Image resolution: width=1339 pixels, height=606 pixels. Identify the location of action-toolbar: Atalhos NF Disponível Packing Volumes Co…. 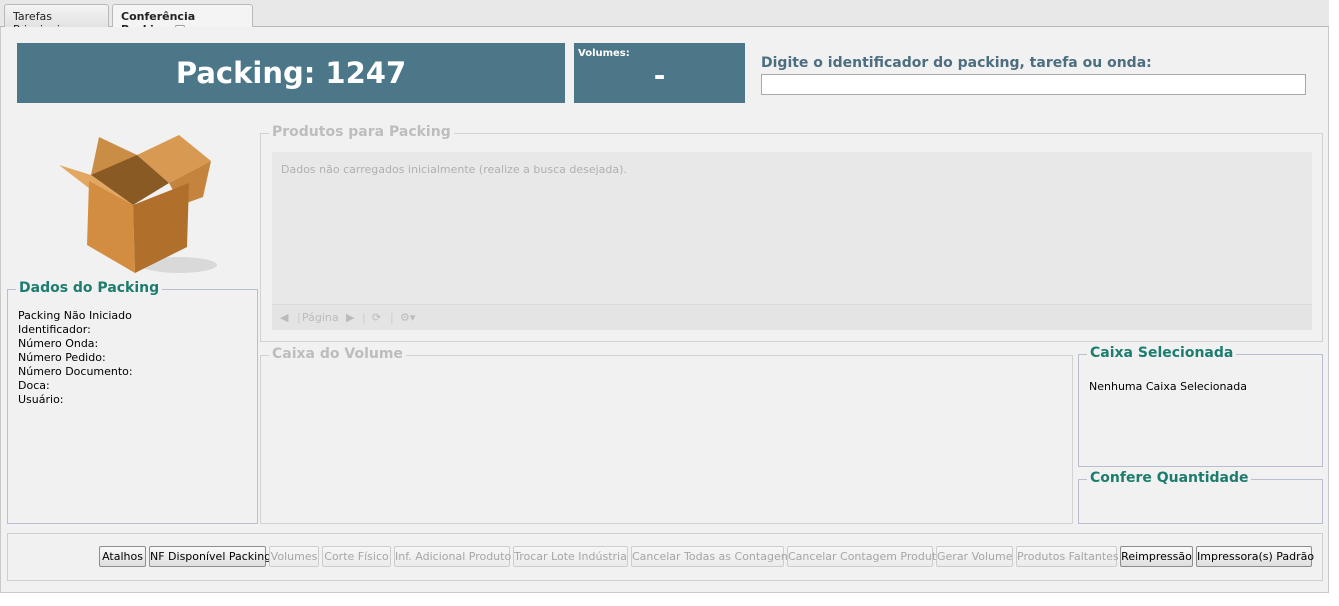
(665, 557).